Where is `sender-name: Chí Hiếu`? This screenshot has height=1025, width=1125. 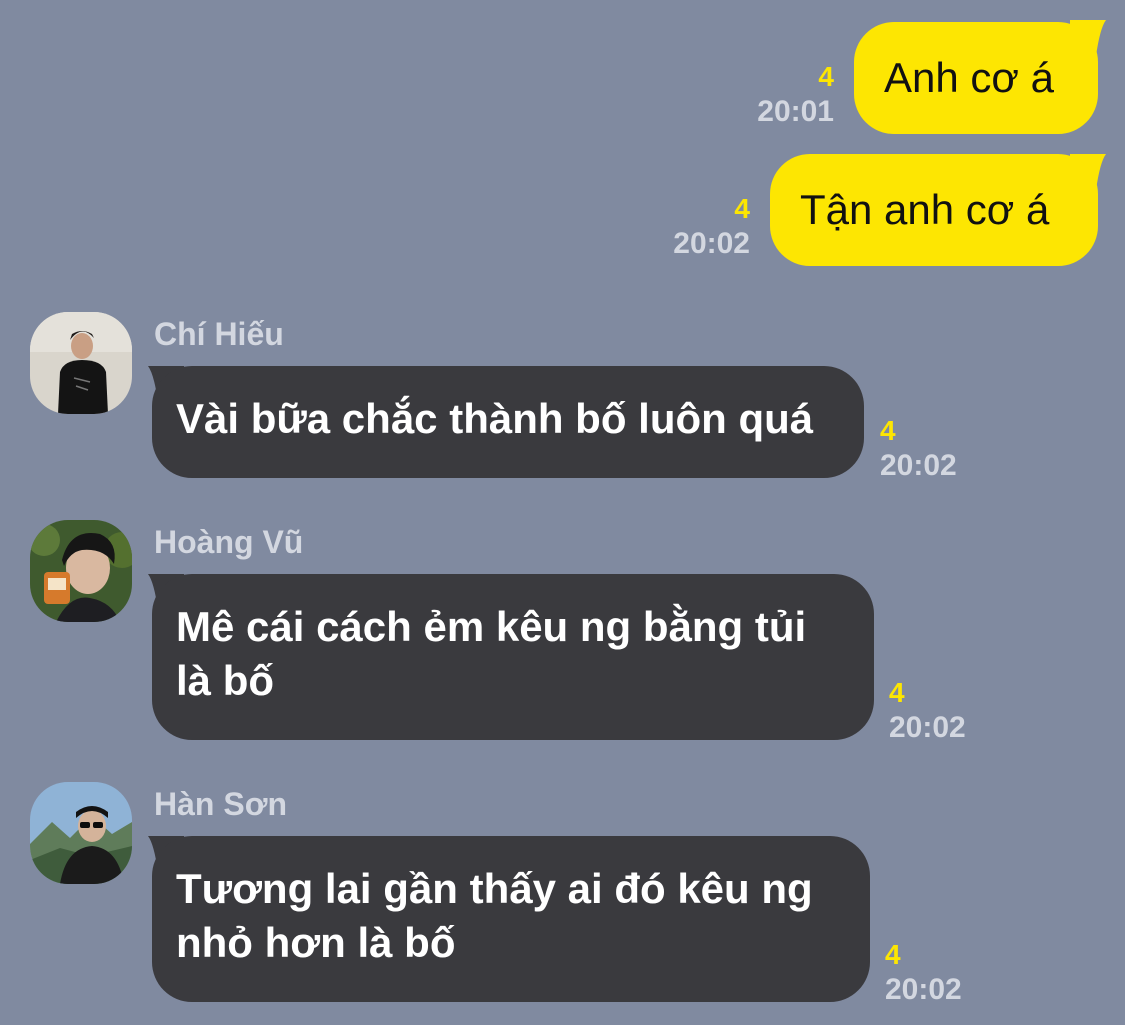 sender-name: Chí Hiếu is located at coordinates (219, 334).